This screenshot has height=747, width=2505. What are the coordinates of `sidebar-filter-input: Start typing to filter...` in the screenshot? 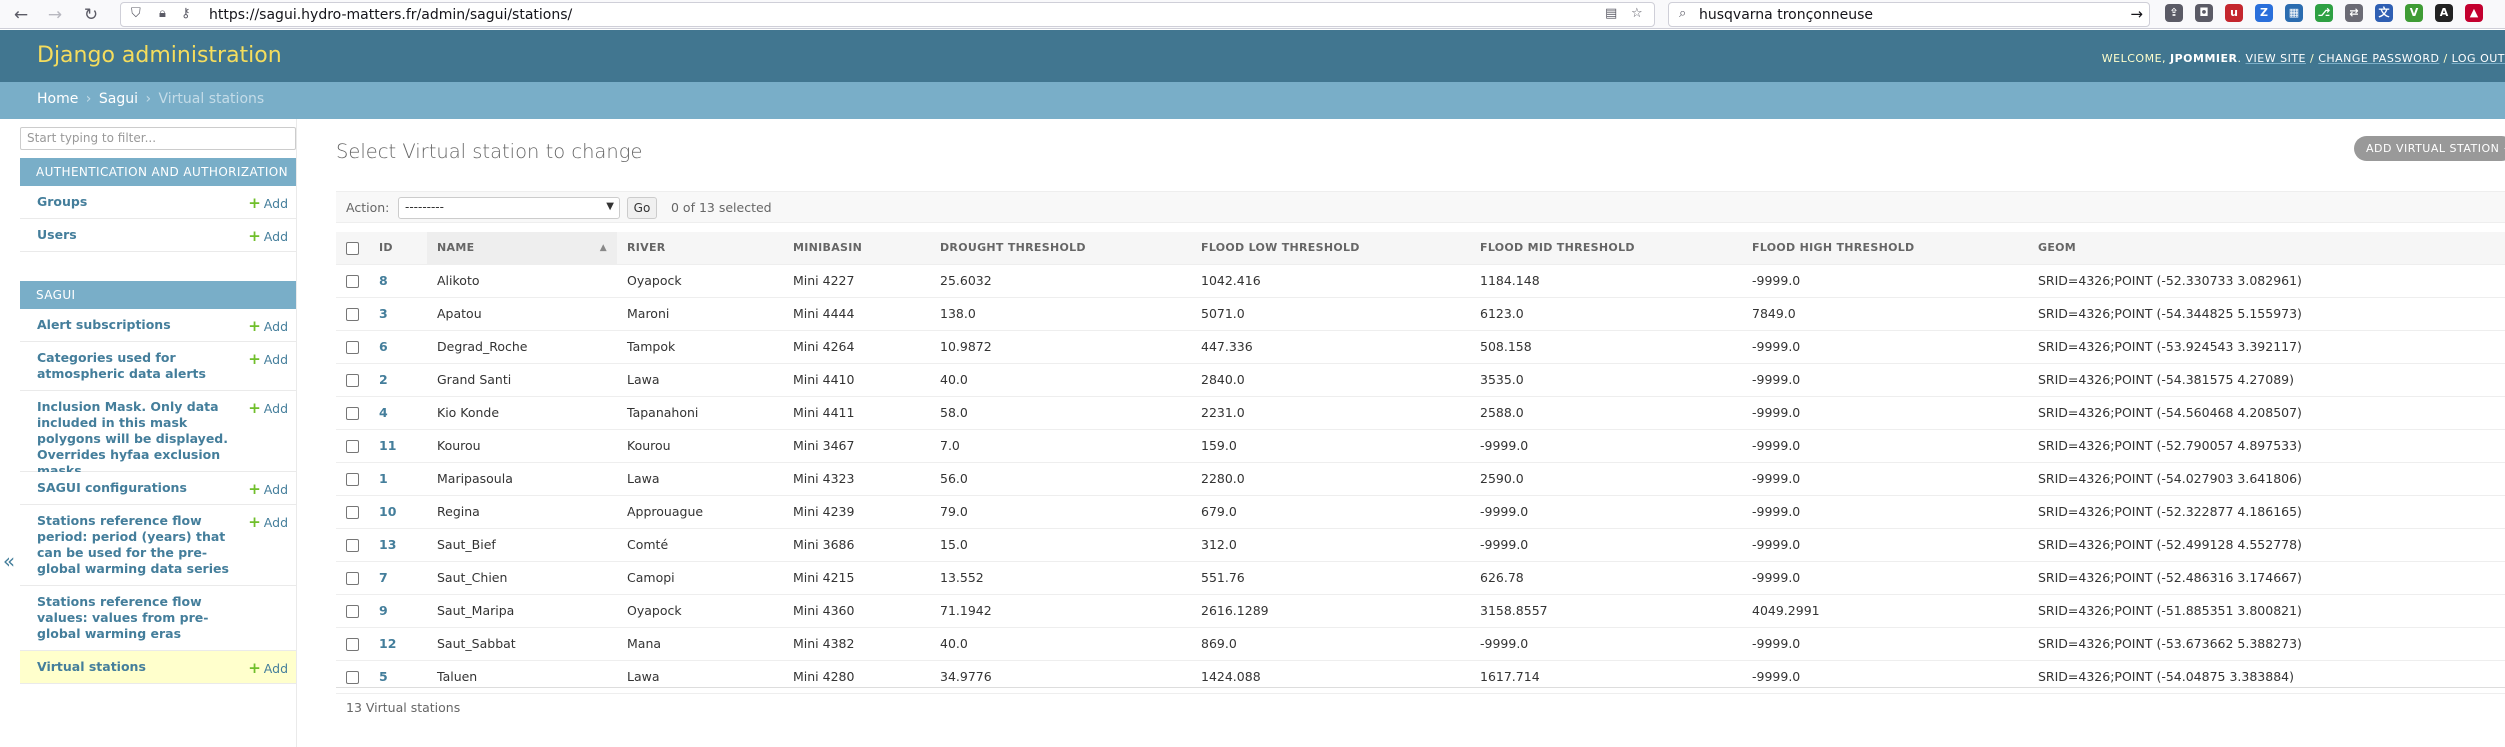 It's located at (158, 138).